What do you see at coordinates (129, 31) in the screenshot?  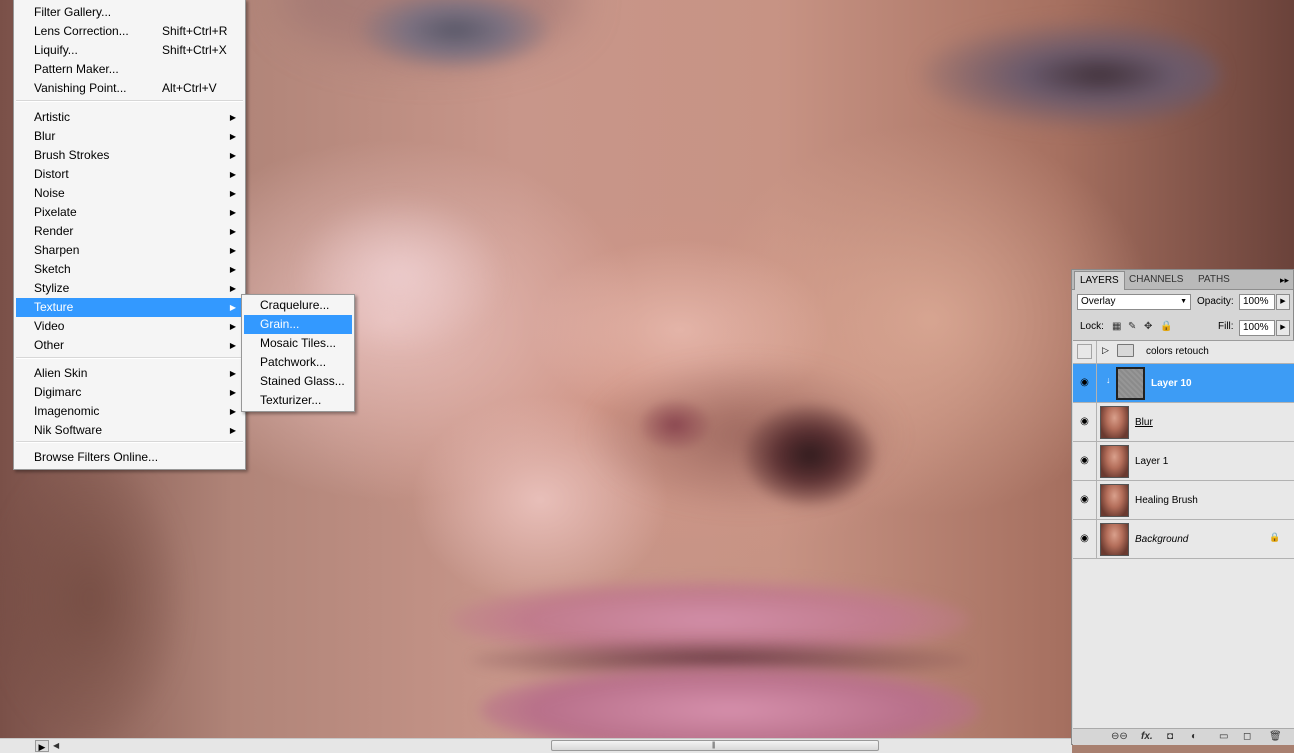 I see `menu-item-lens-correction: Lens Correction... Shift+Ctrl+R` at bounding box center [129, 31].